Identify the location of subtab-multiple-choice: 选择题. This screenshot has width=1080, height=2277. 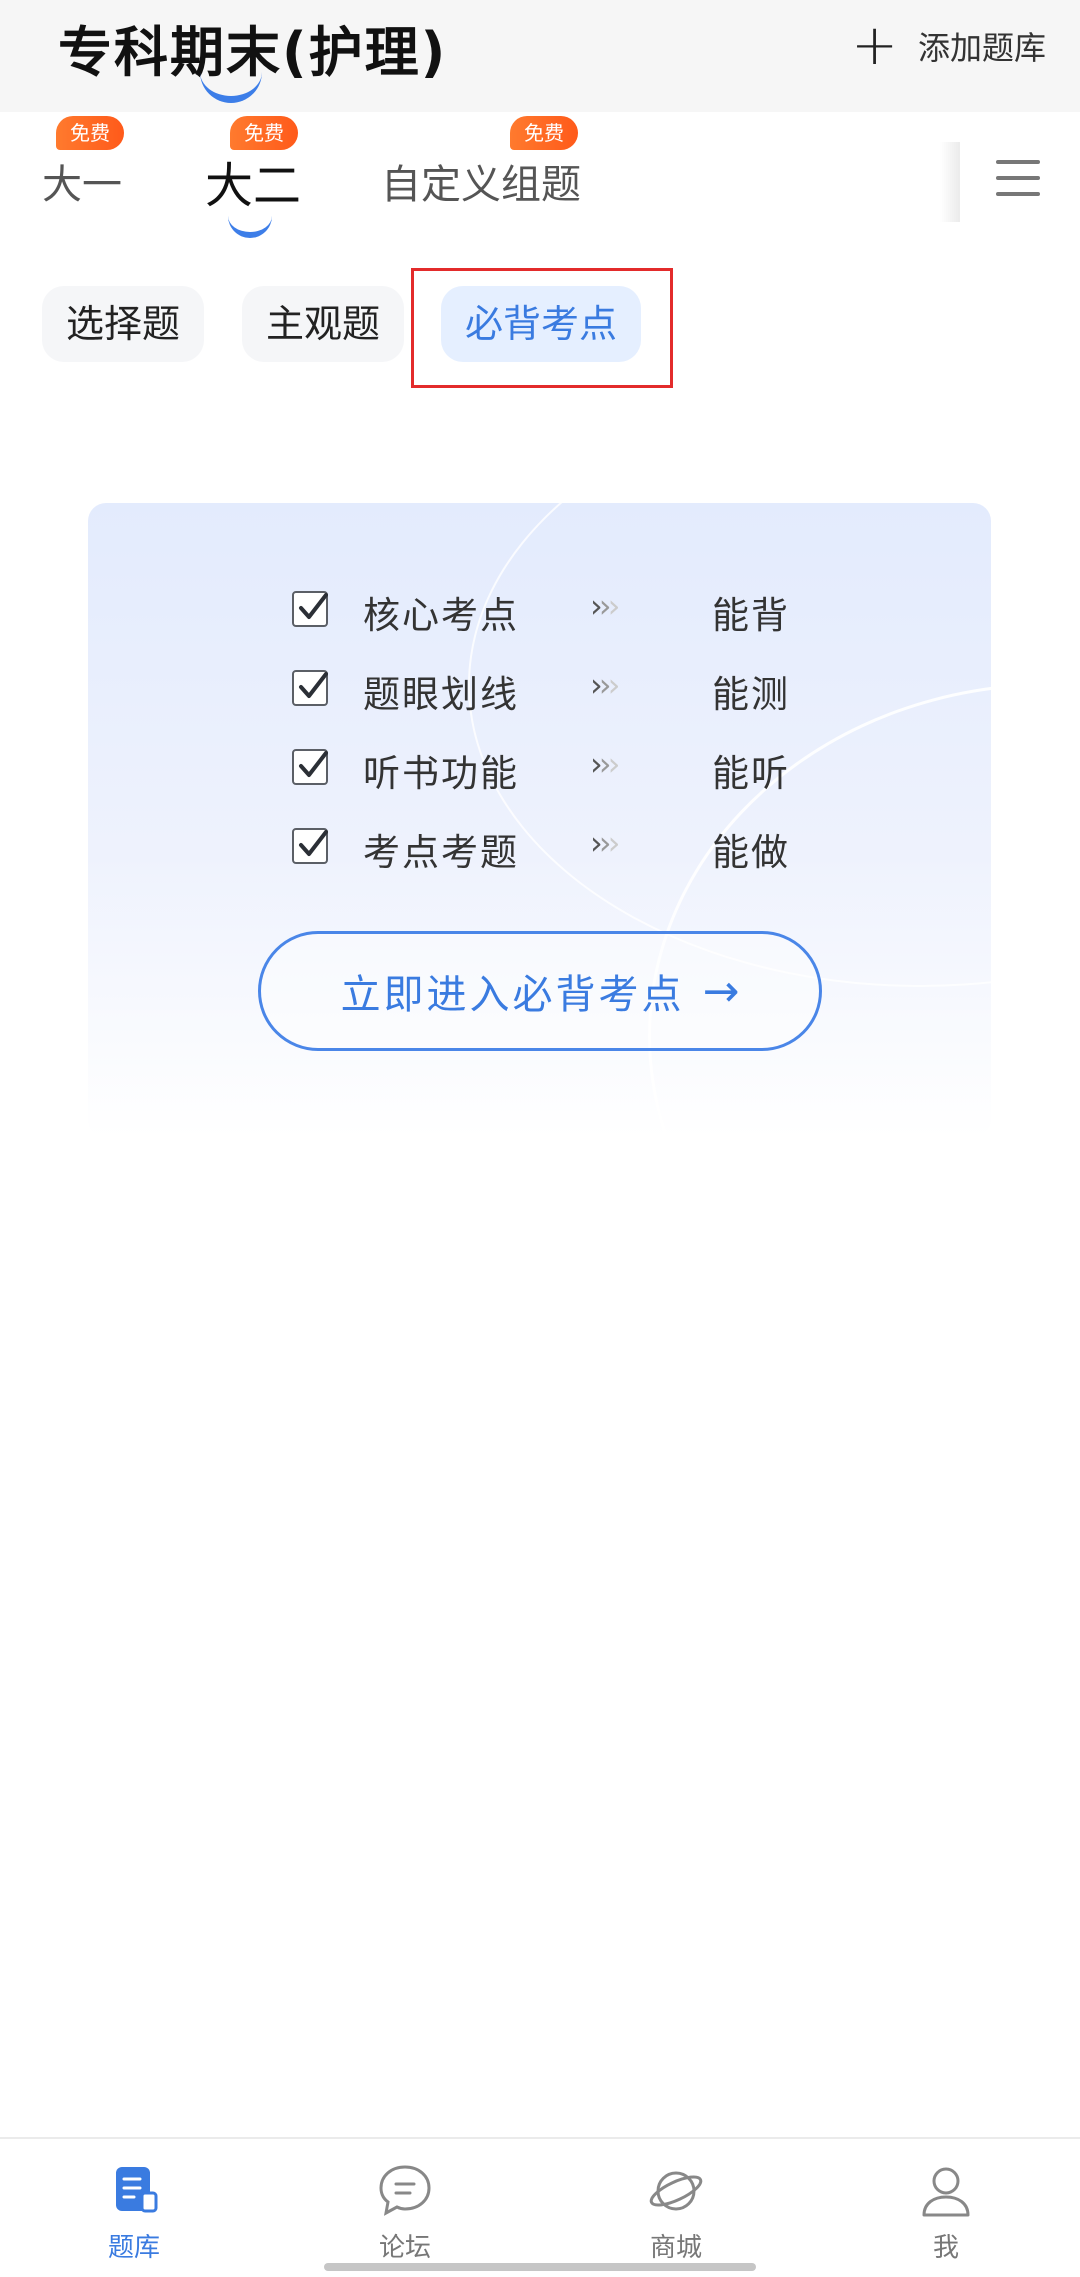
(123, 324).